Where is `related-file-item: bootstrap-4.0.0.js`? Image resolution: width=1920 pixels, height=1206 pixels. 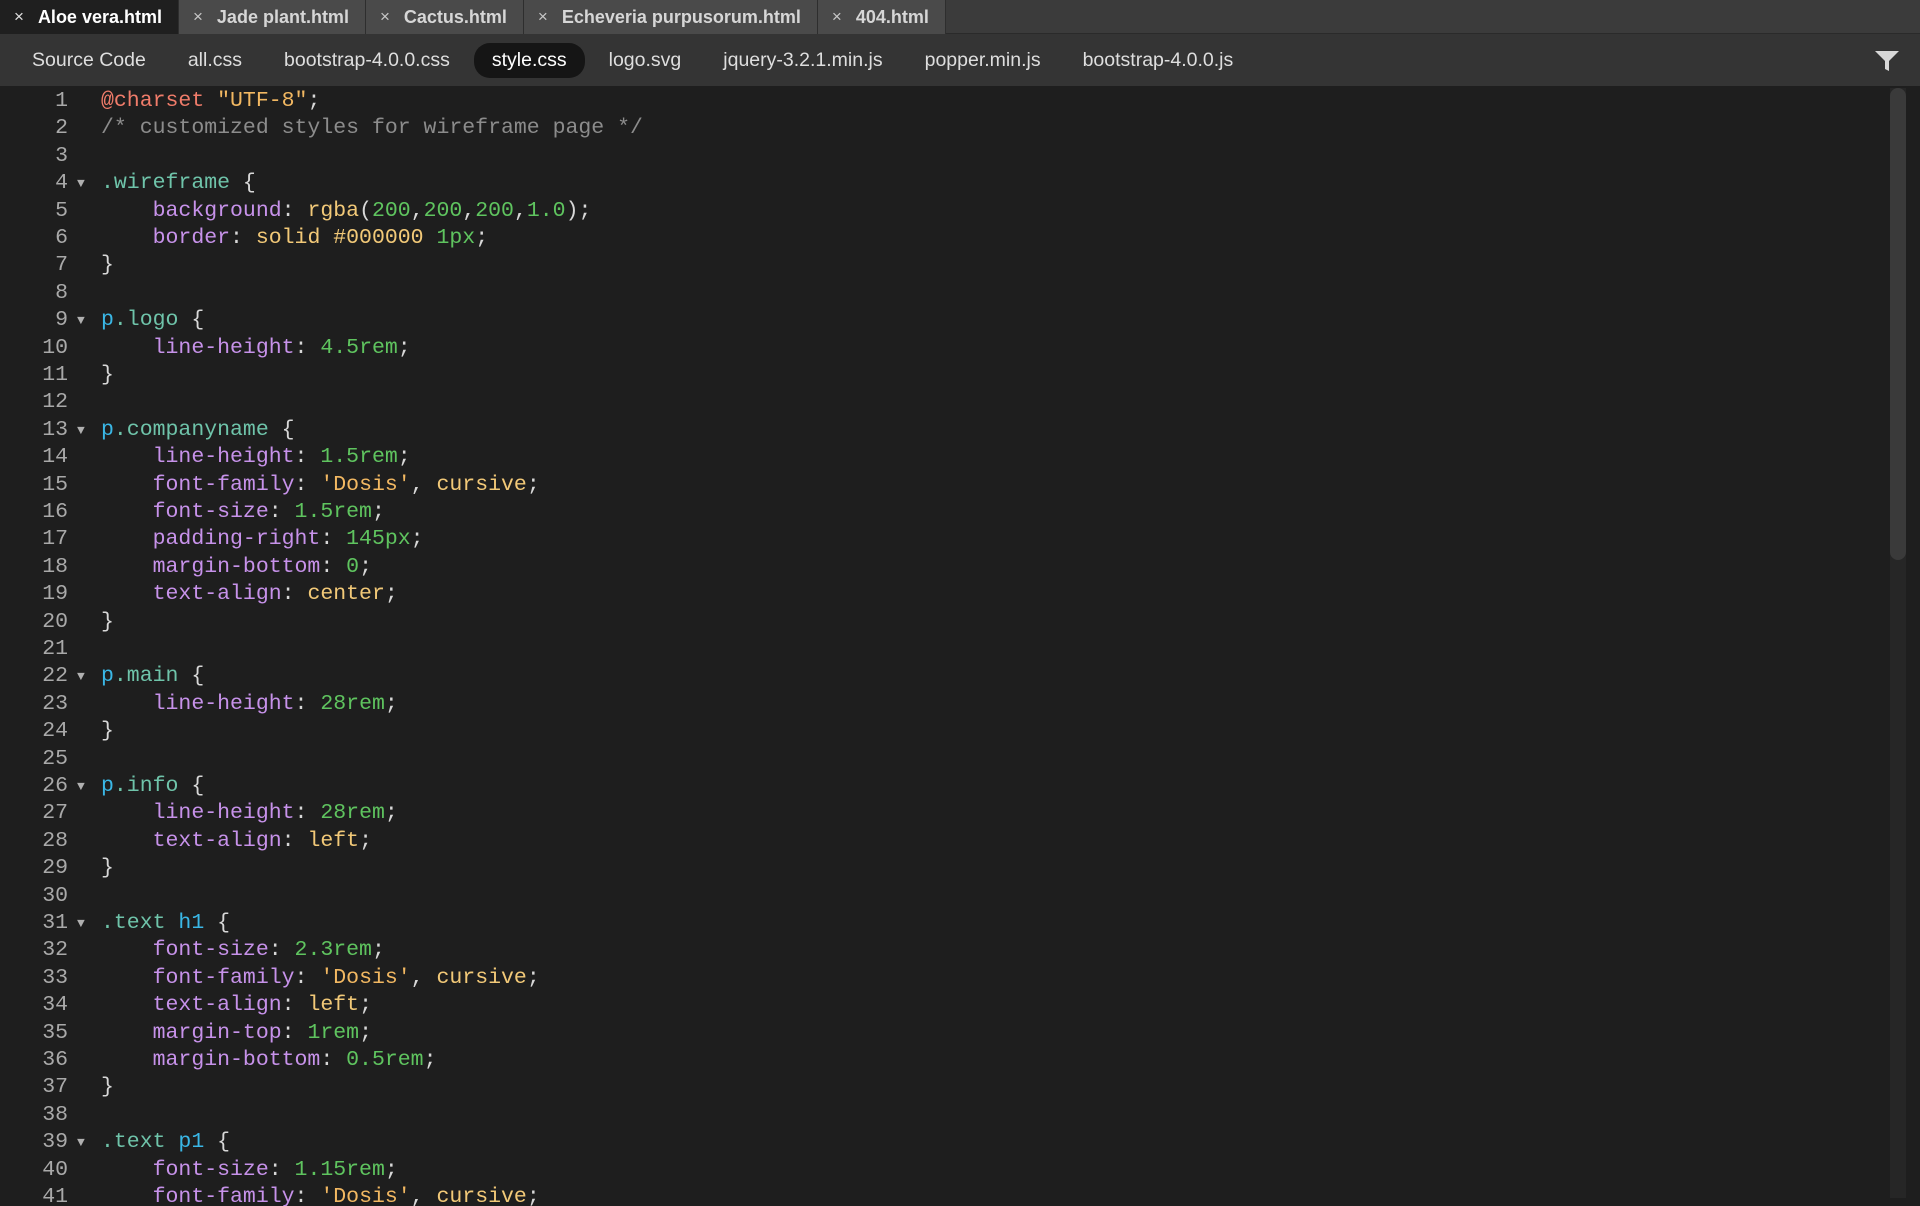
related-file-item: bootstrap-4.0.0.js is located at coordinates (1158, 60).